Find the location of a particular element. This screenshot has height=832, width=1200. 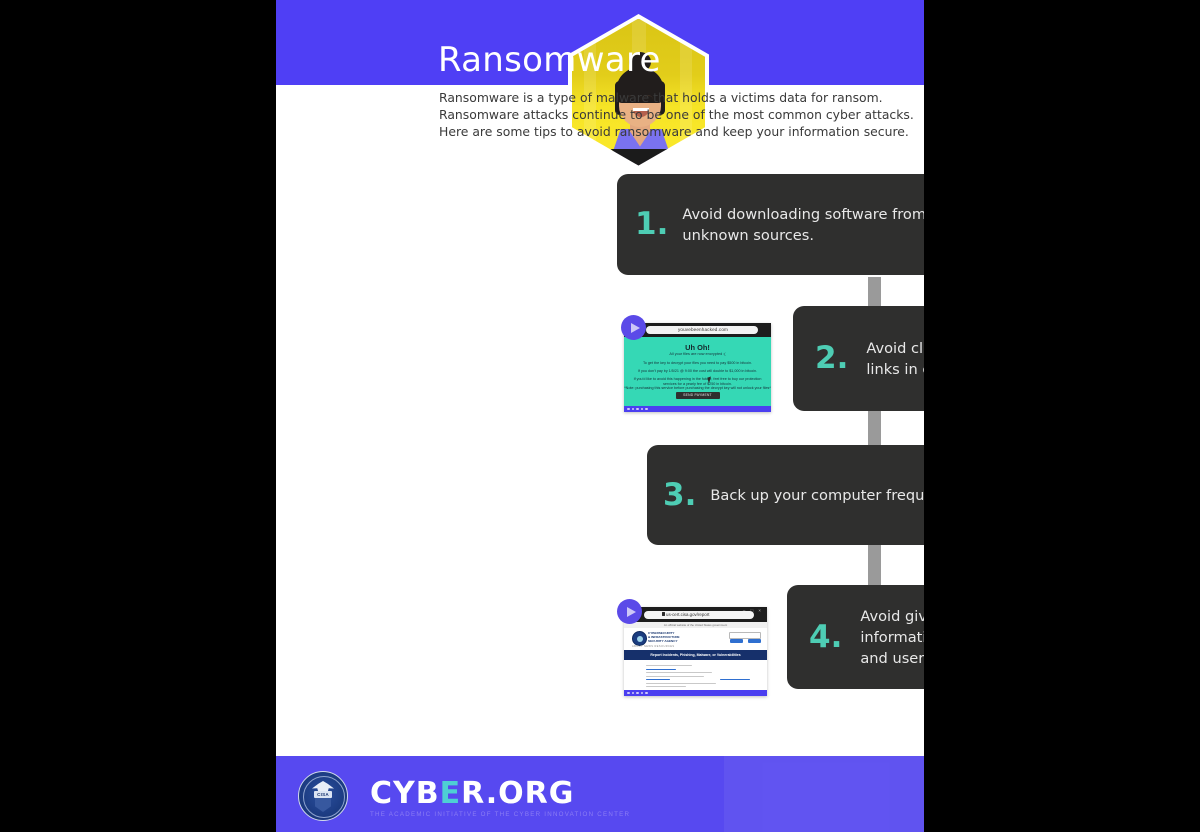

tip-number-4: 4. is located at coordinates (826, 636).